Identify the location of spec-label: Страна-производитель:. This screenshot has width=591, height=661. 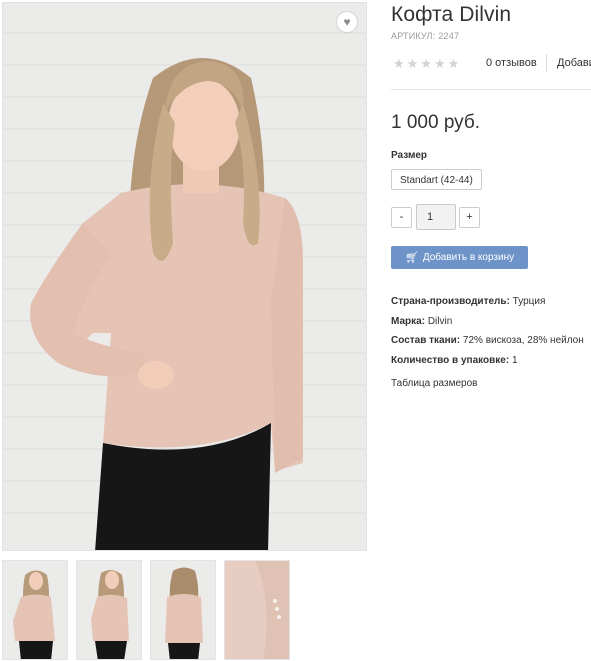
(450, 301).